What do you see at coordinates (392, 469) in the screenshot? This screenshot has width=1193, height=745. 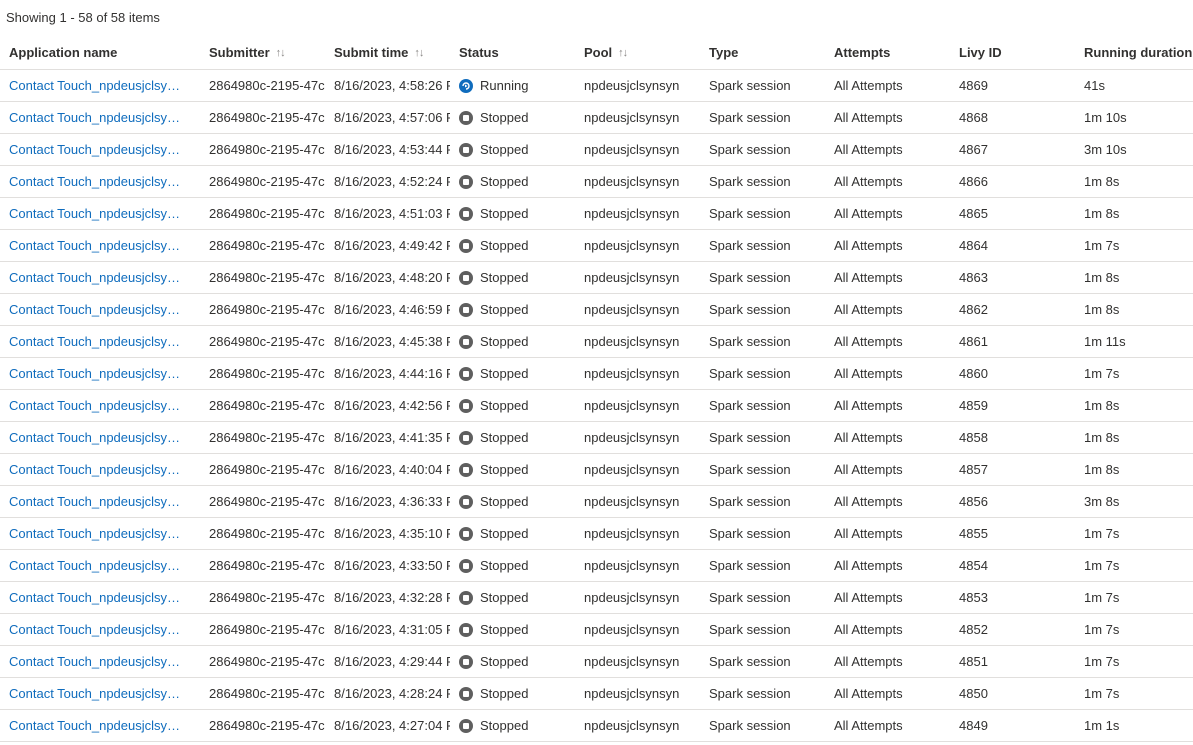 I see `submit-time-cell: 8/16/2023, 4:40:04 P` at bounding box center [392, 469].